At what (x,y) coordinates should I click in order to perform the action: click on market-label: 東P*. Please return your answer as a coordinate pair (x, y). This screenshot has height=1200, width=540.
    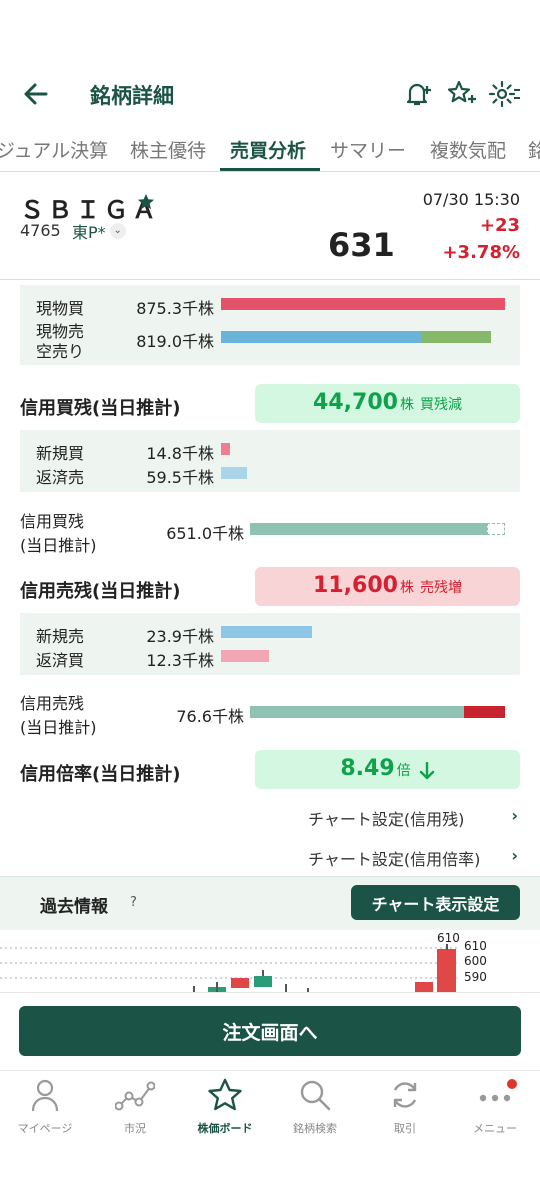
    Looking at the image, I should click on (89, 232).